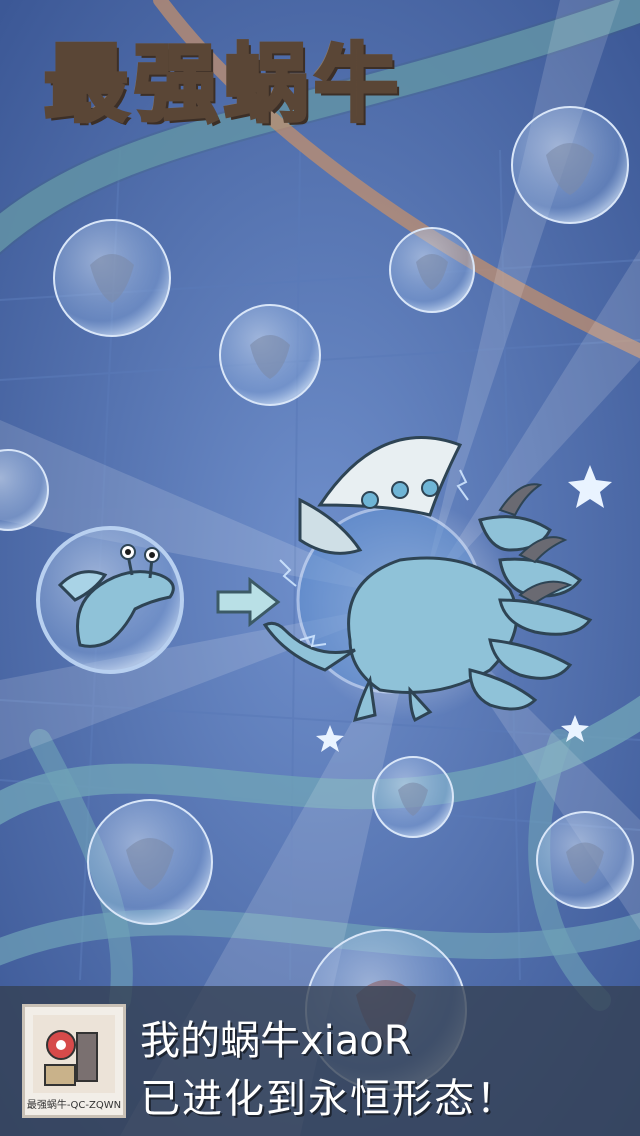 The width and height of the screenshot is (640, 1136). What do you see at coordinates (276, 1041) in the screenshot?
I see `evolution-message-line1: 我的蜗牛xiaoR` at bounding box center [276, 1041].